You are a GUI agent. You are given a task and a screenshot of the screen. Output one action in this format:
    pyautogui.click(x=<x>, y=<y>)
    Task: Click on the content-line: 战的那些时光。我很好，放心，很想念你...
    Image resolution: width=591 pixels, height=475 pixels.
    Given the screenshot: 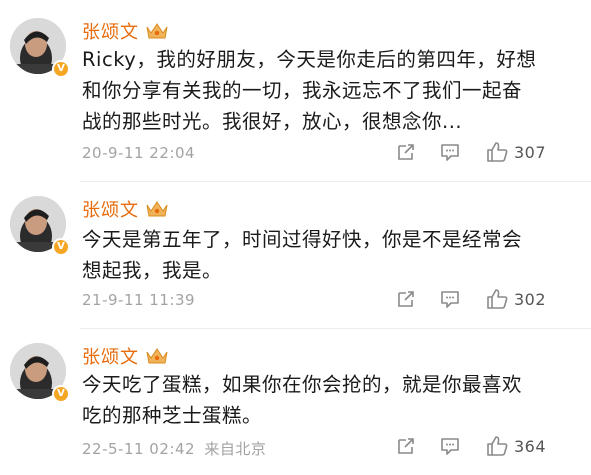 What is the action you would take?
    pyautogui.click(x=272, y=121)
    